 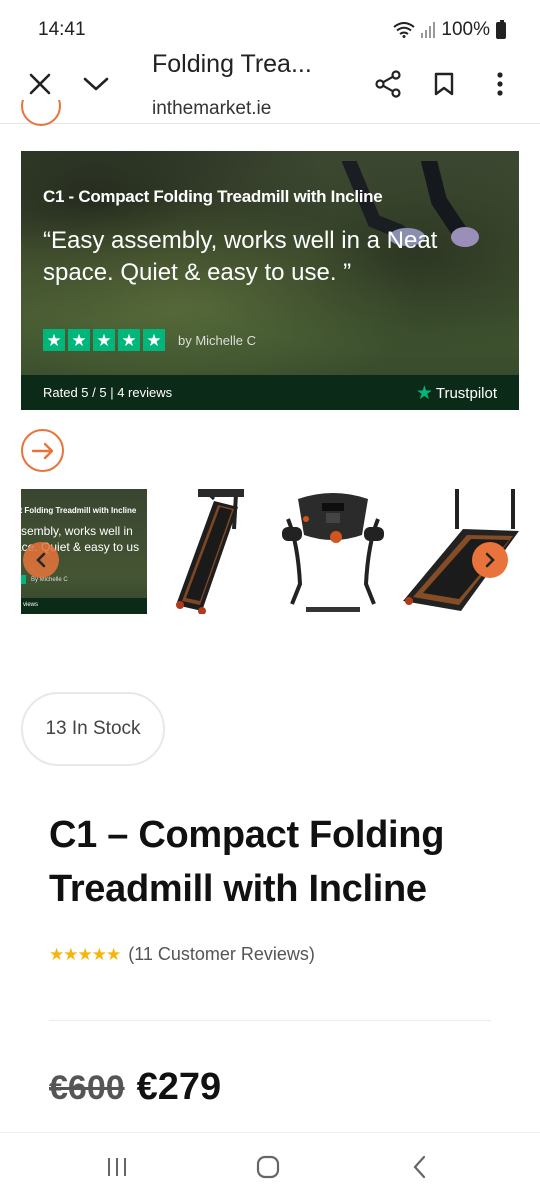 What do you see at coordinates (404, 30) in the screenshot?
I see `wifi-icon` at bounding box center [404, 30].